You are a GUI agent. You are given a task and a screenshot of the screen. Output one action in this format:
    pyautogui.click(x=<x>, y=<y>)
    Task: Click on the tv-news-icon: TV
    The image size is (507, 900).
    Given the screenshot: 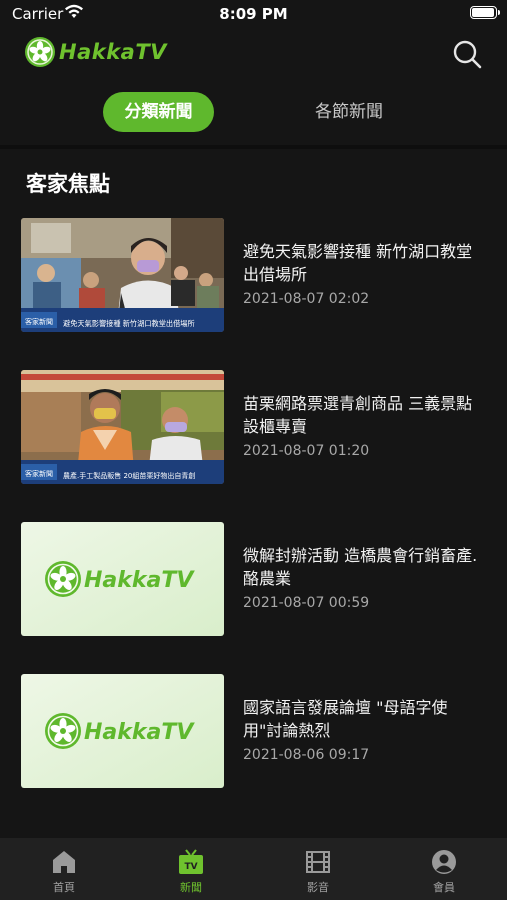 What is the action you would take?
    pyautogui.click(x=191, y=861)
    